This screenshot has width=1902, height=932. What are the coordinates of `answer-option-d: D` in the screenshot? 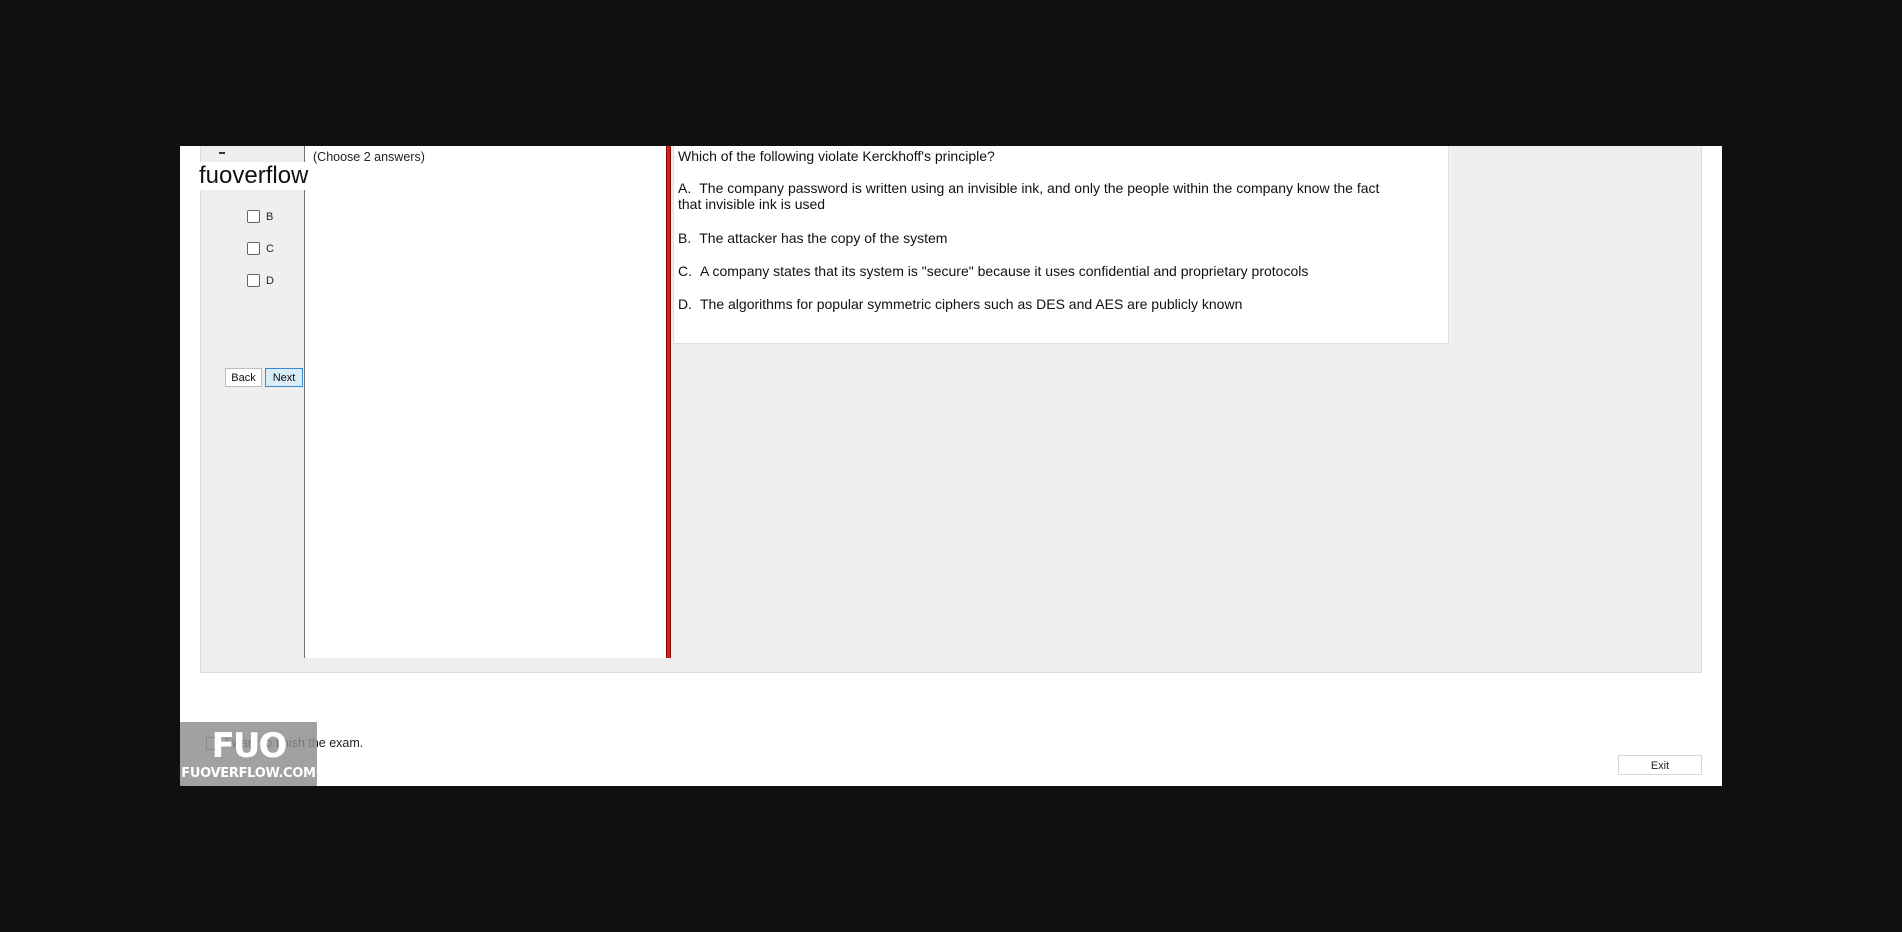 It's located at (260, 280).